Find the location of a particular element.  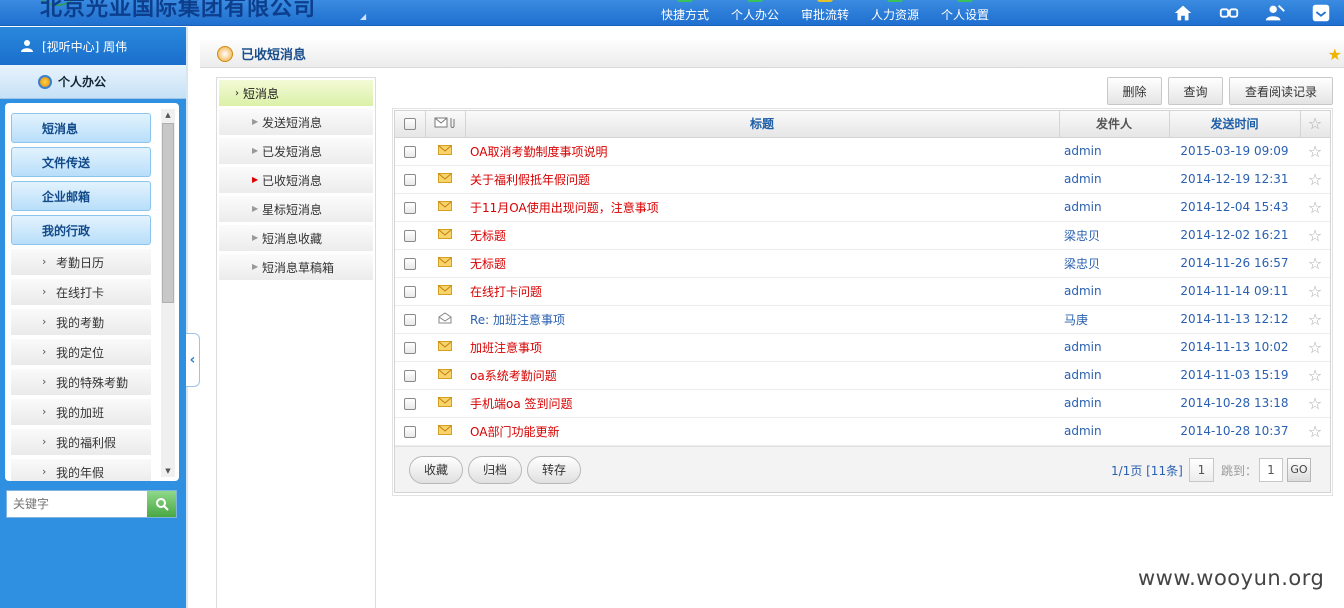

row-title-cell: 无标题 is located at coordinates (762, 263).